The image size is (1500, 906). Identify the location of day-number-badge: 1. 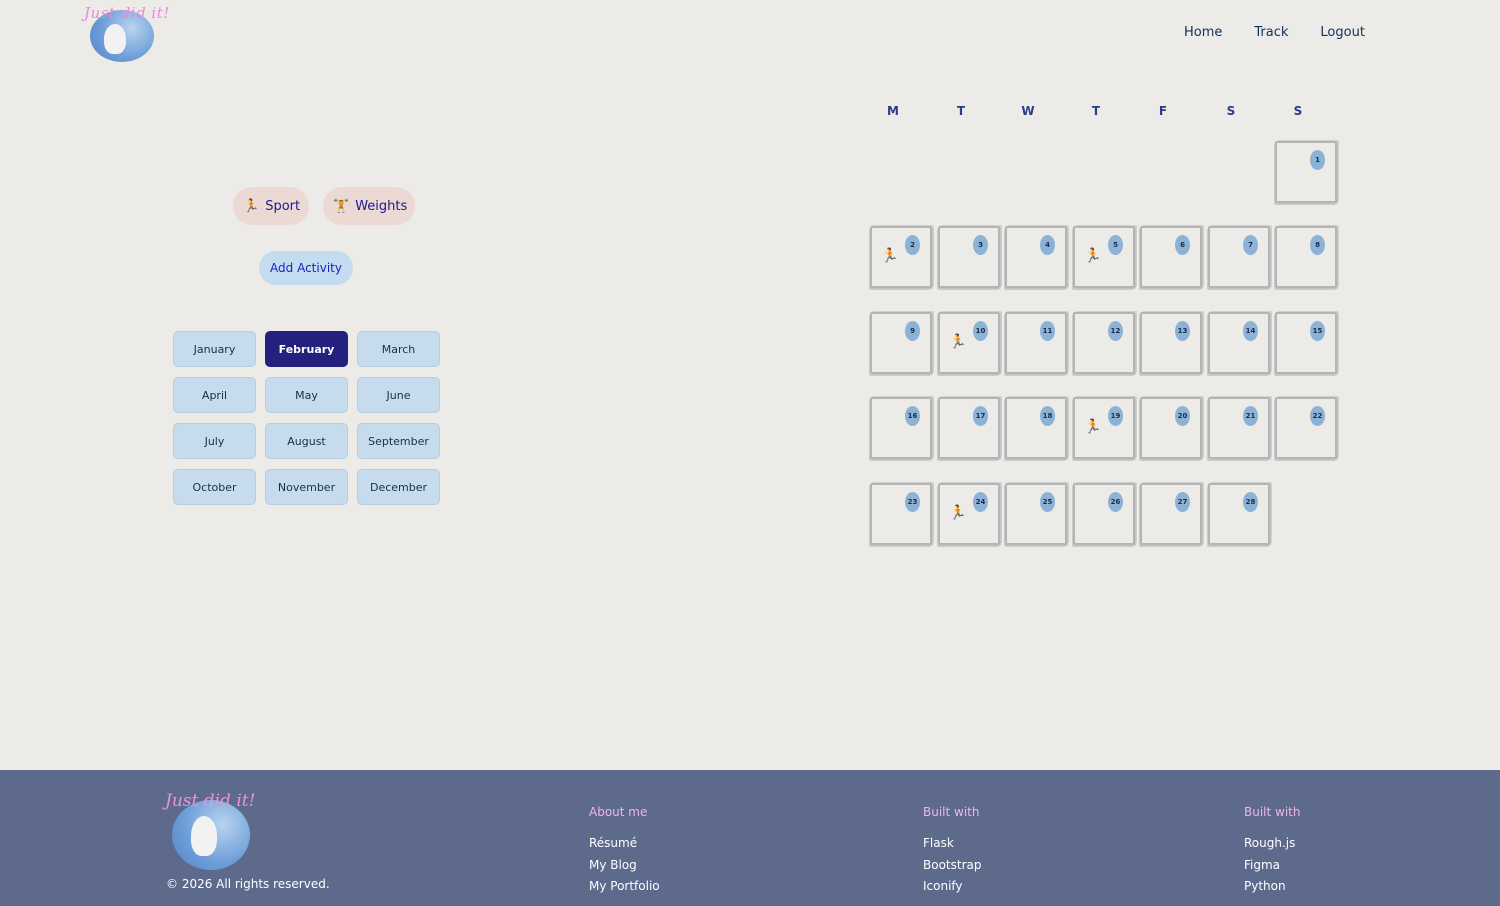
(1317, 160).